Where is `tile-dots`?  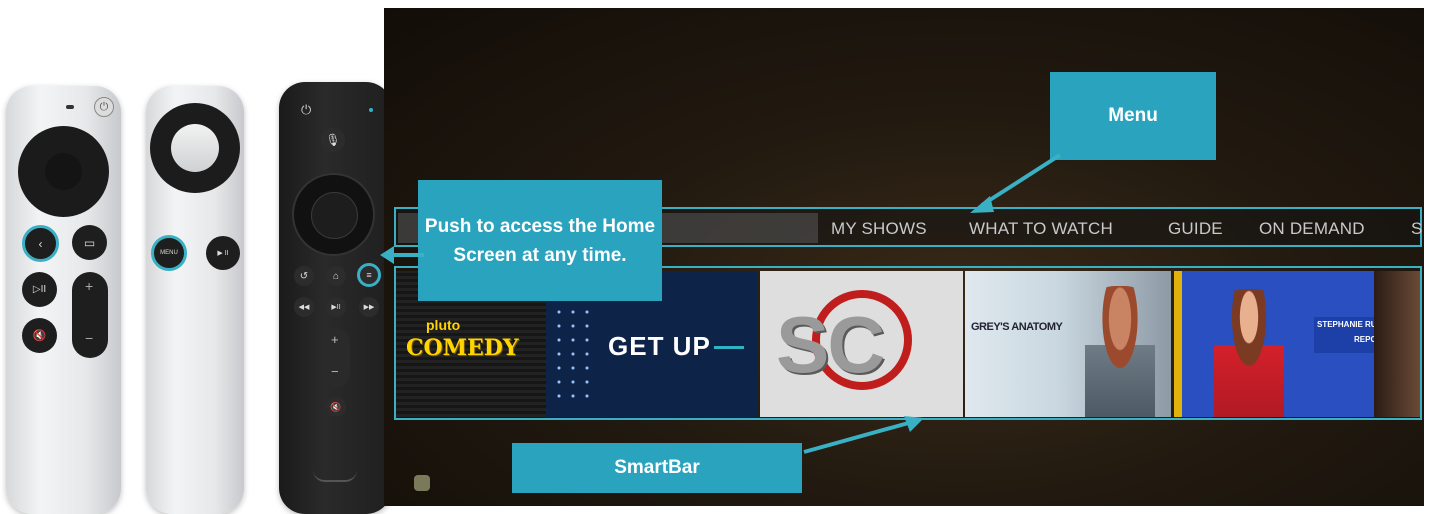 tile-dots is located at coordinates (572, 346).